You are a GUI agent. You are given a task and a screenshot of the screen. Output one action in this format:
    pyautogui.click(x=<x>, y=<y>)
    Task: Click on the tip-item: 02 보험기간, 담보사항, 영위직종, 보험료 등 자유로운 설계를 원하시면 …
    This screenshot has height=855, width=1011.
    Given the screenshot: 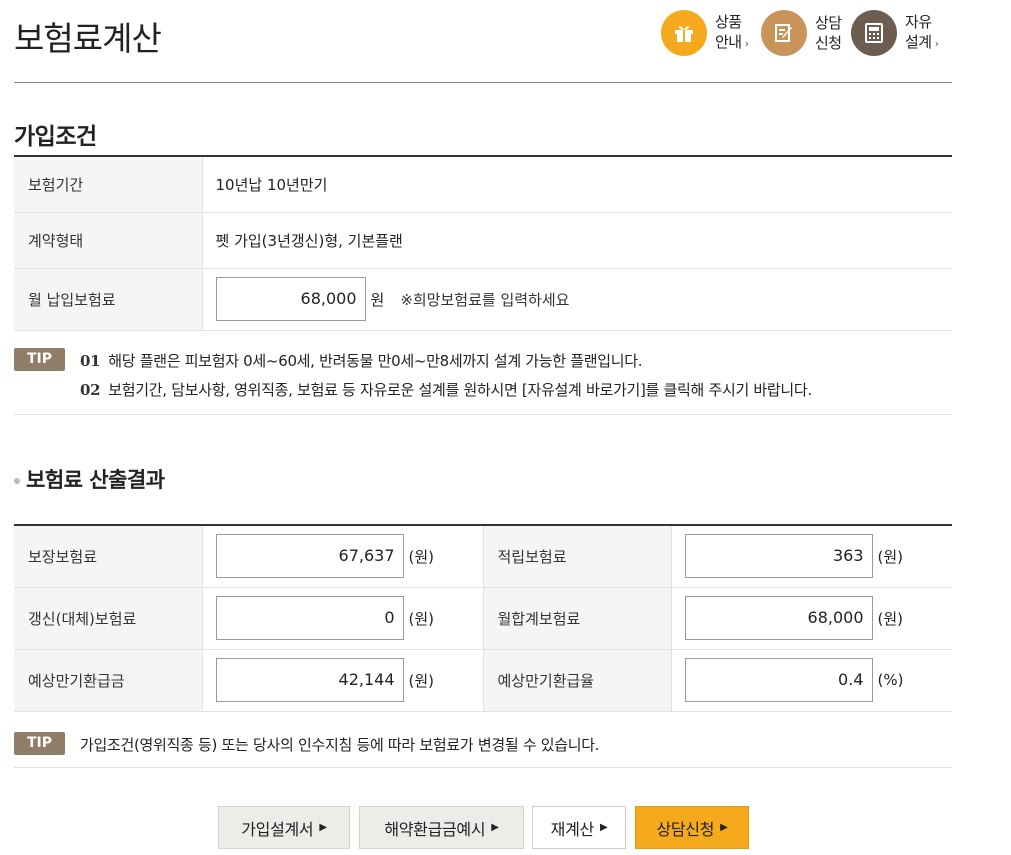 What is the action you would take?
    pyautogui.click(x=446, y=389)
    